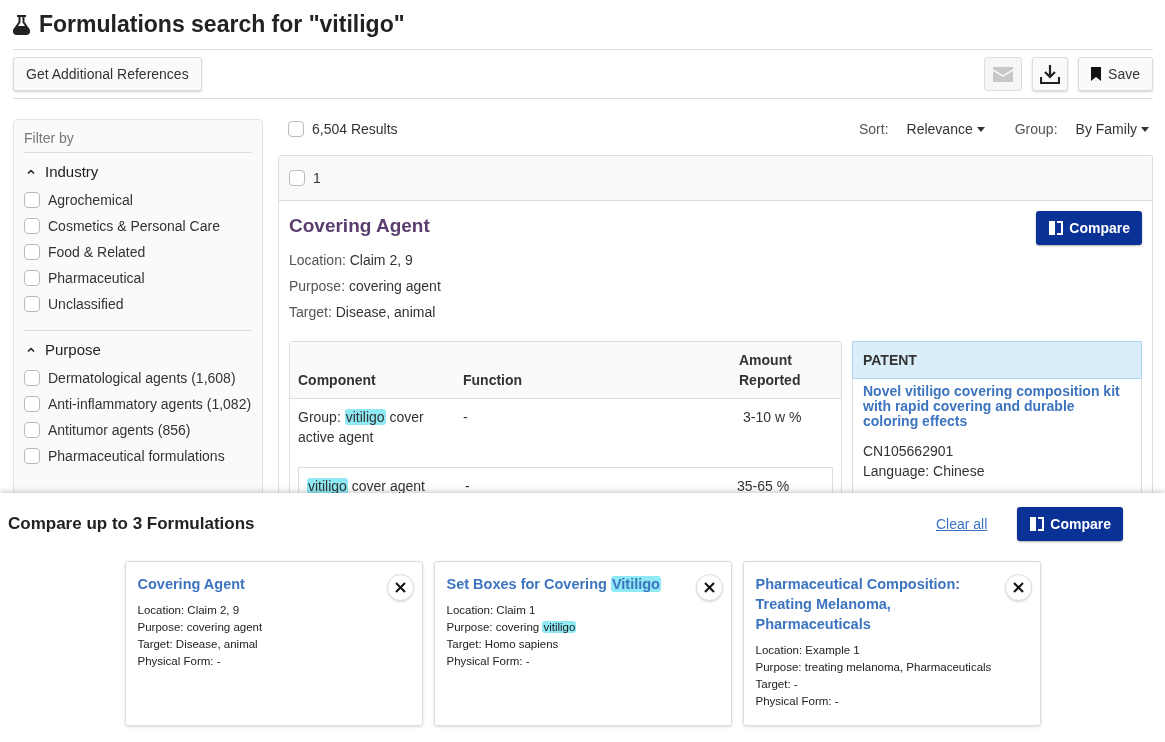 The image size is (1165, 742). Describe the element at coordinates (222, 24) in the screenshot. I see `page-title: Formulations search for "vitiligo"` at that location.